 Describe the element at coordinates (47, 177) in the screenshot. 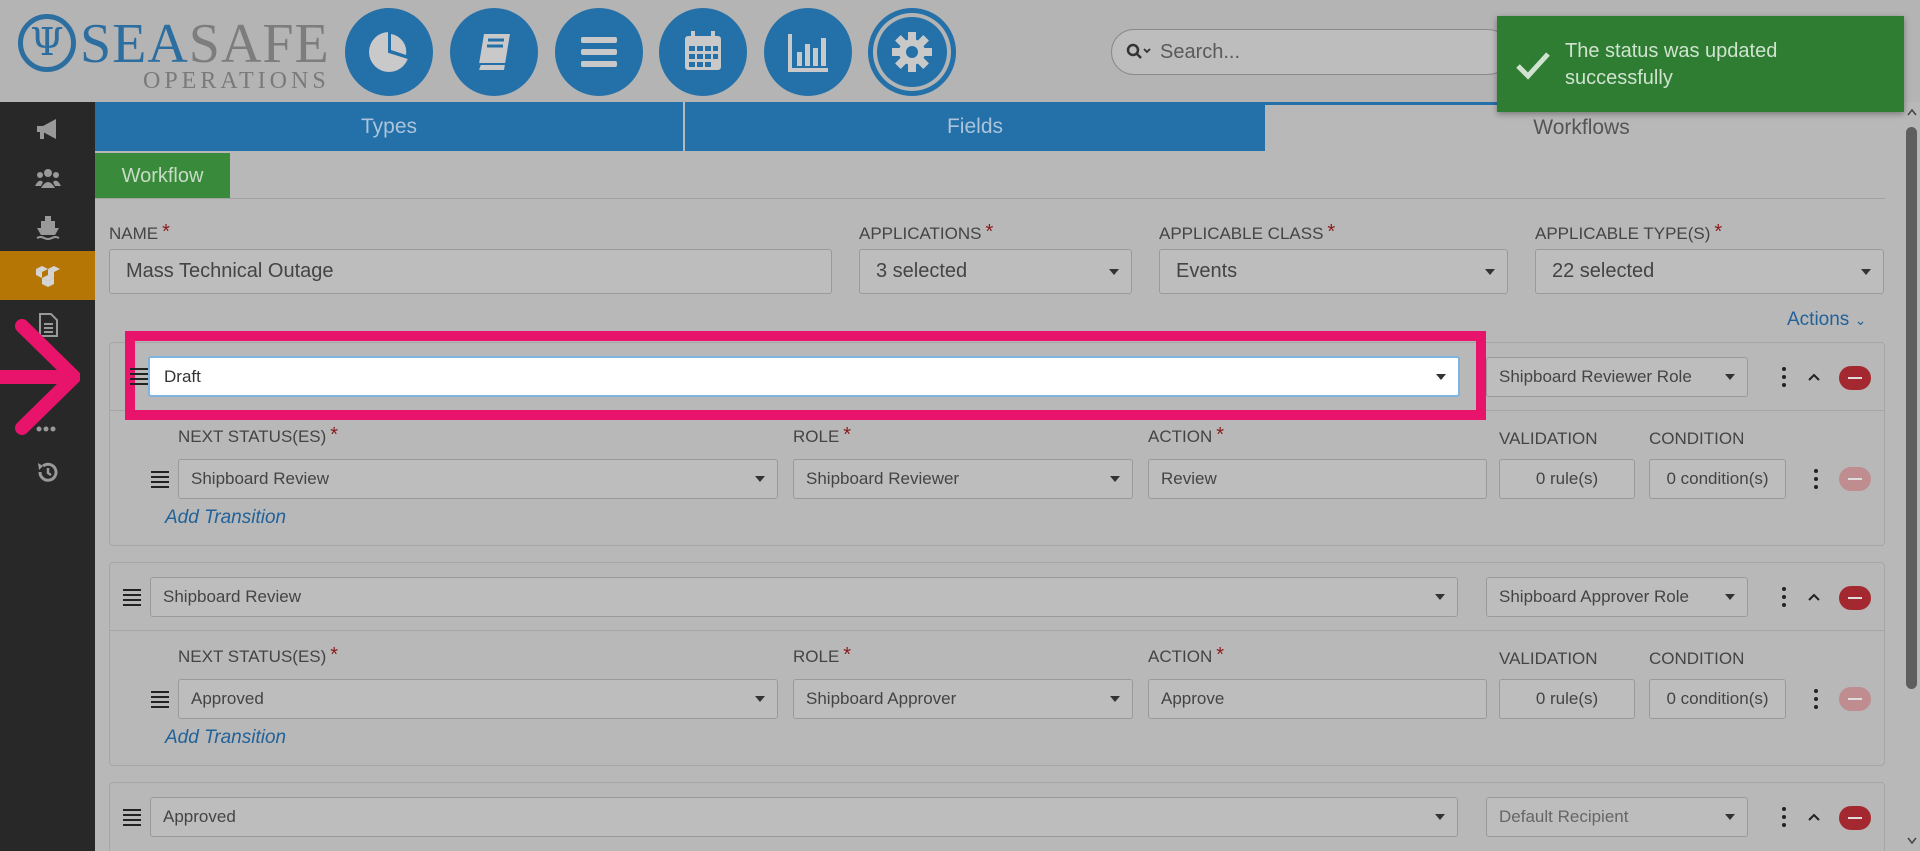

I see `sidebar-item-users` at that location.